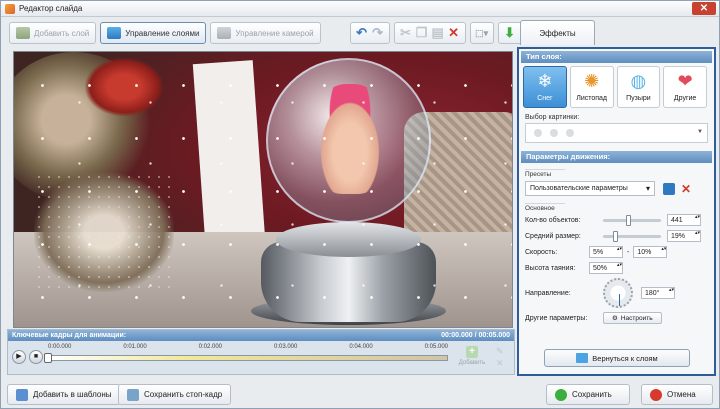 This screenshot has width=720, height=409. Describe the element at coordinates (590, 188) in the screenshot. I see `preset-select: Пользовательские параметры` at that location.